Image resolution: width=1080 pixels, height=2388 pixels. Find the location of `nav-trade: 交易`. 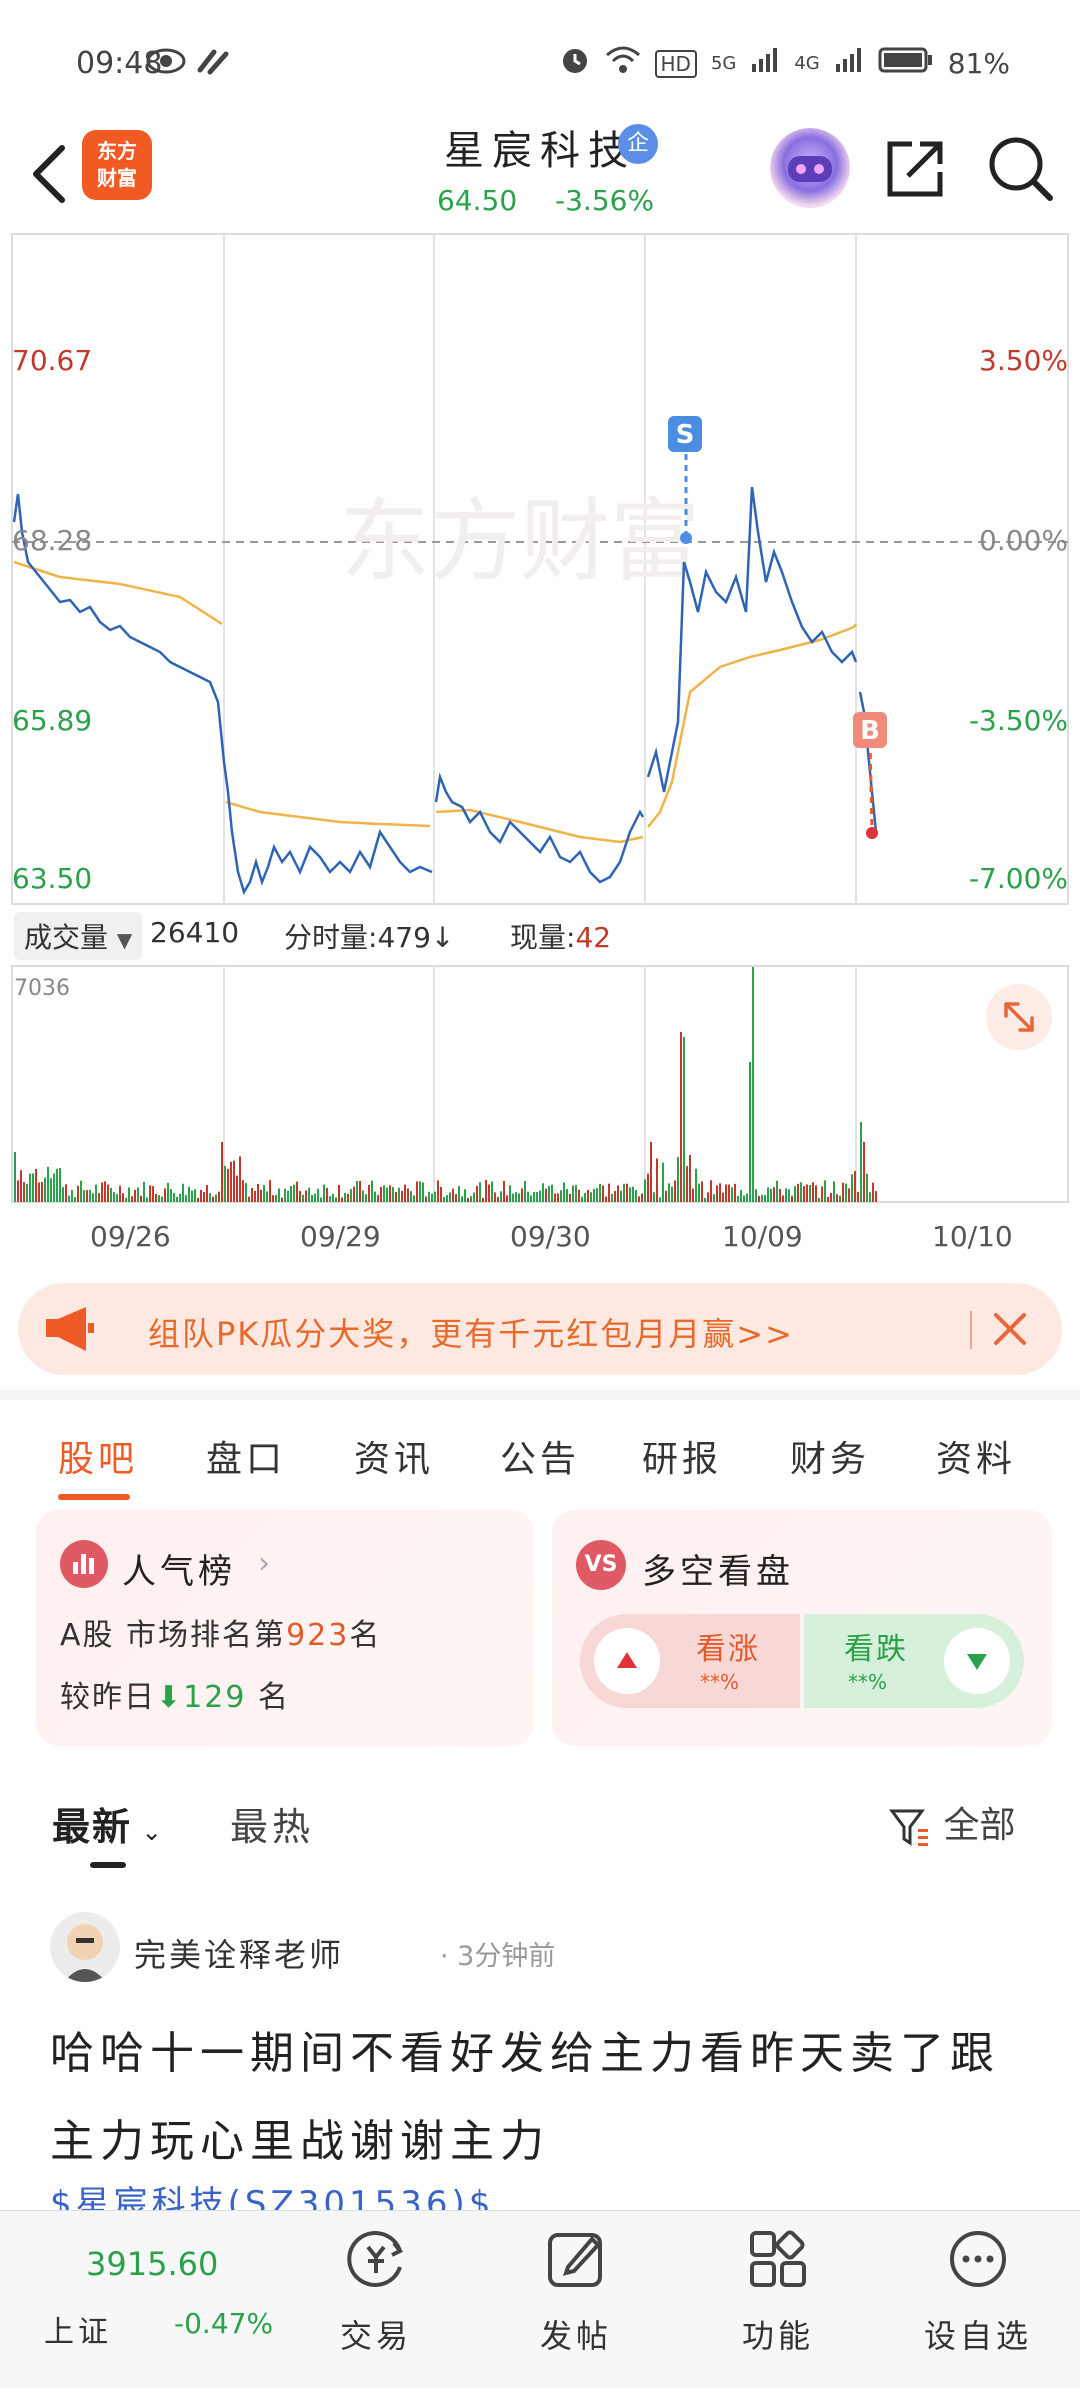

nav-trade: 交易 is located at coordinates (376, 2299).